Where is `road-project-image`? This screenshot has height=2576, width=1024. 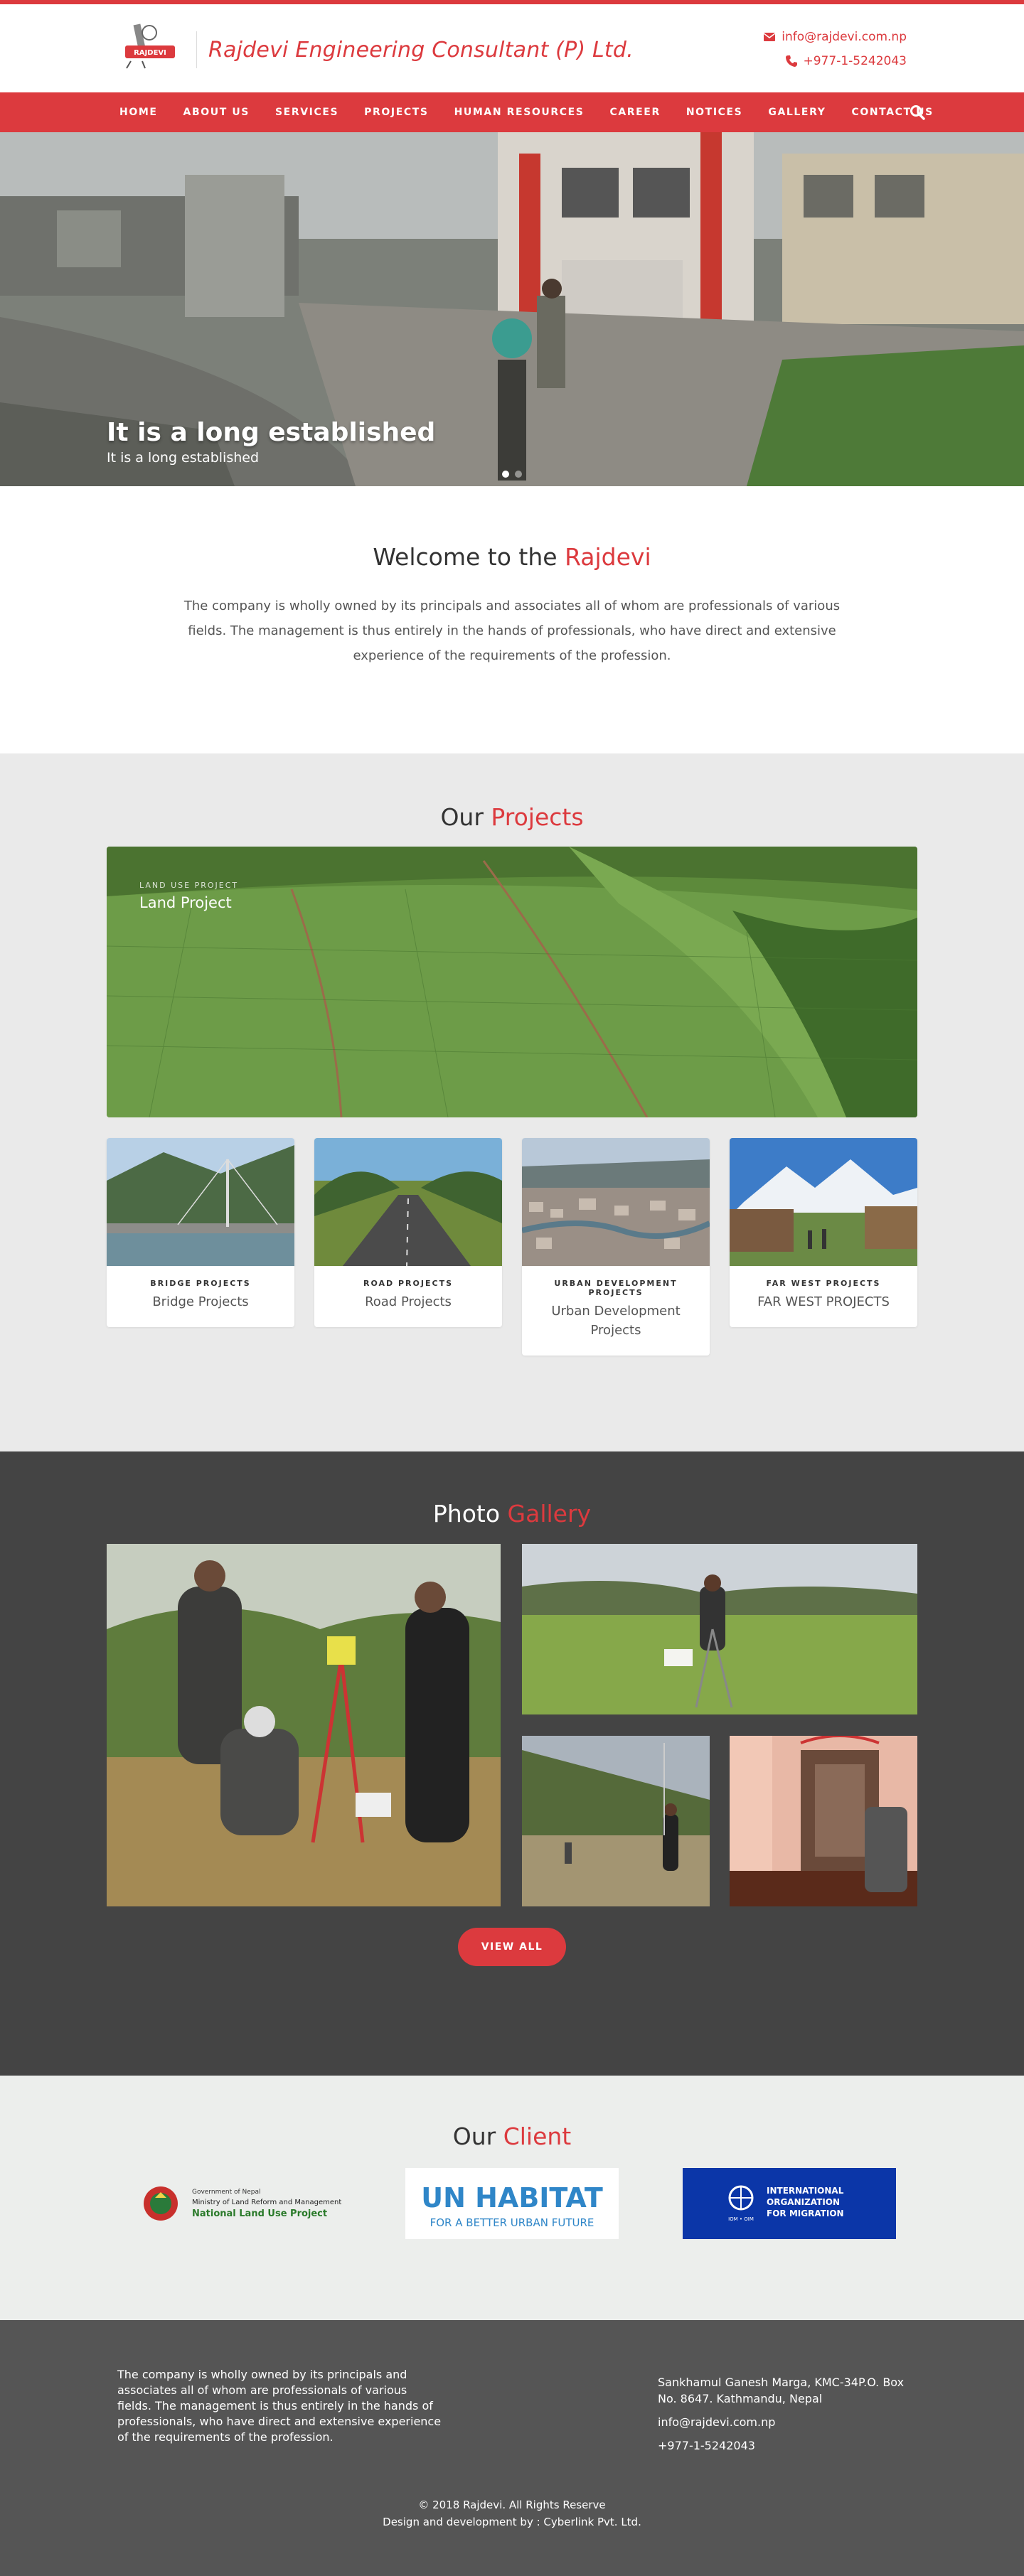 road-project-image is located at coordinates (408, 1202).